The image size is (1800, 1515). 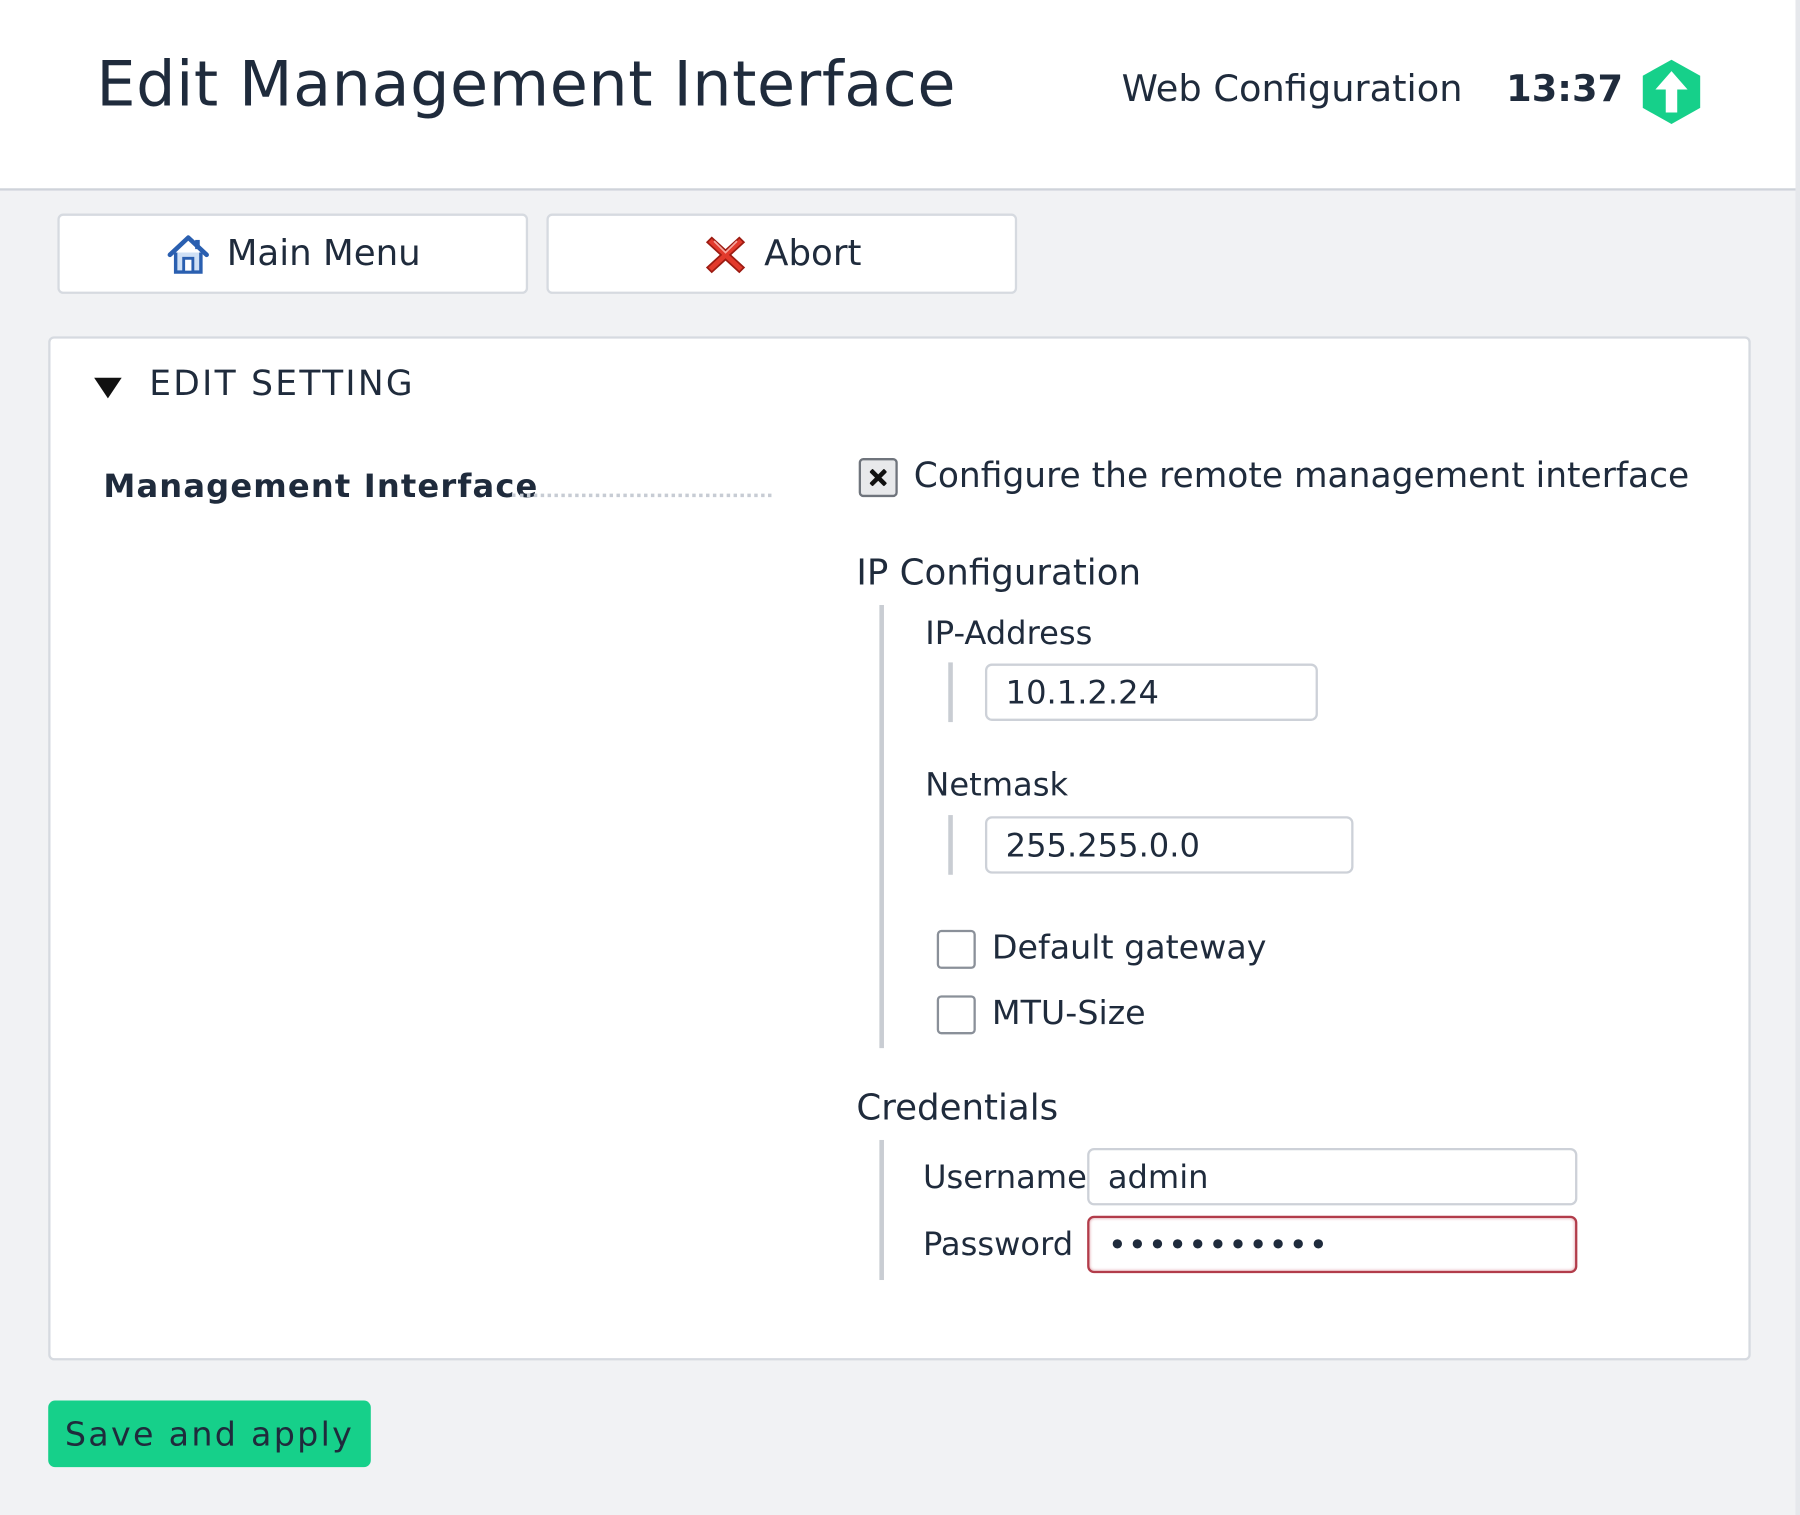 What do you see at coordinates (881, 1210) in the screenshot?
I see `credentials-bar` at bounding box center [881, 1210].